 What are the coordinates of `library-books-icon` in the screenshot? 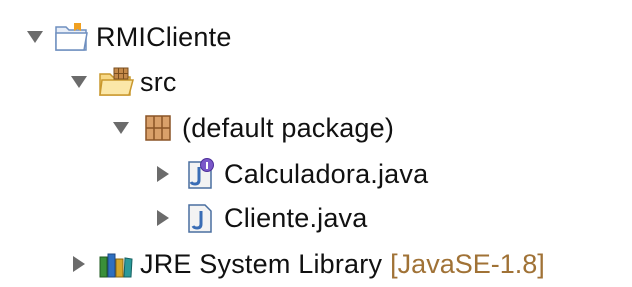 It's located at (116, 264).